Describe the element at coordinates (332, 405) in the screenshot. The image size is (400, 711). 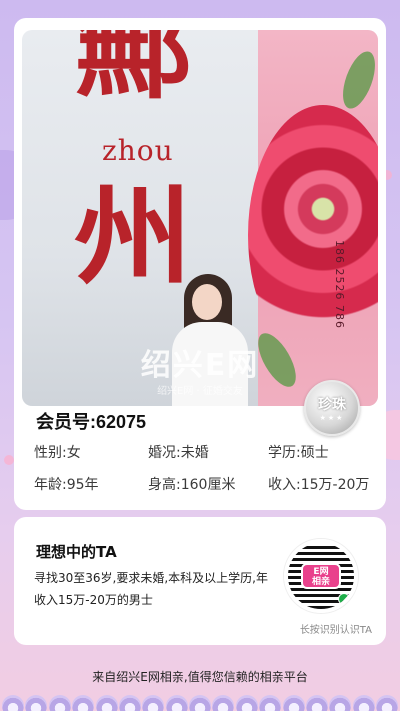
I see `badge-label: 珍珠` at that location.